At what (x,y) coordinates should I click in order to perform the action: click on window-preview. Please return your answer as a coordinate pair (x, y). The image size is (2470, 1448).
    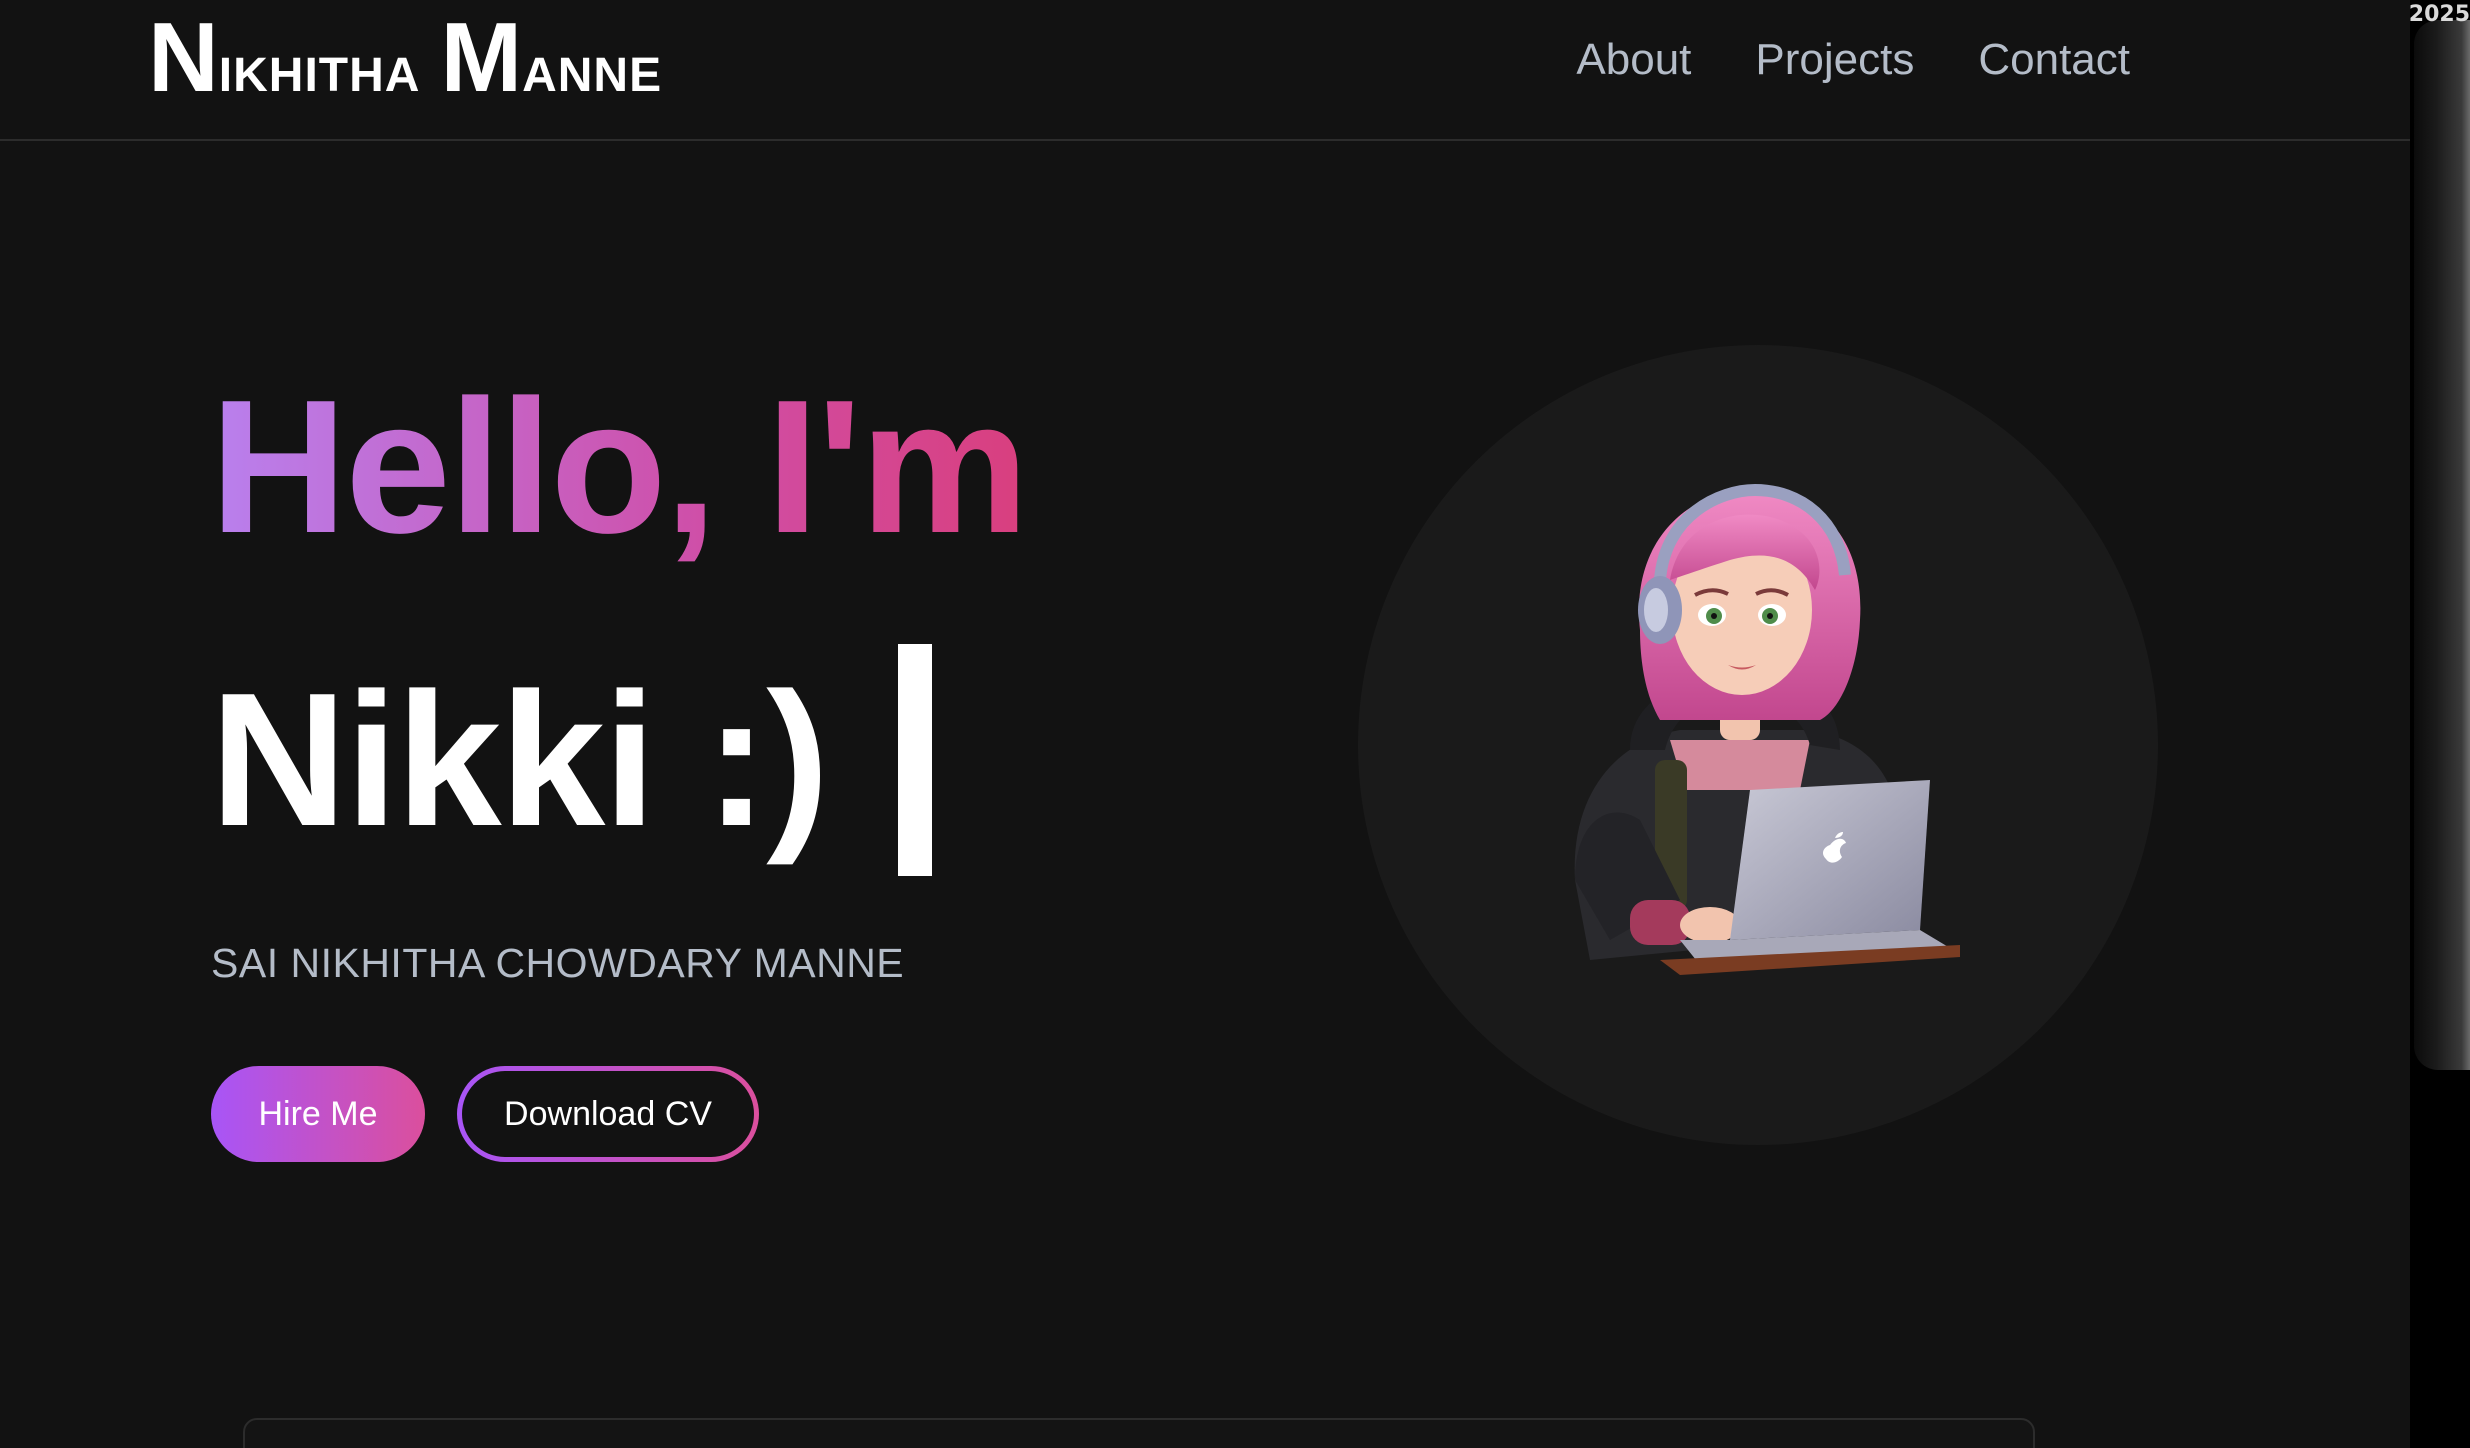
    Looking at the image, I should click on (2442, 545).